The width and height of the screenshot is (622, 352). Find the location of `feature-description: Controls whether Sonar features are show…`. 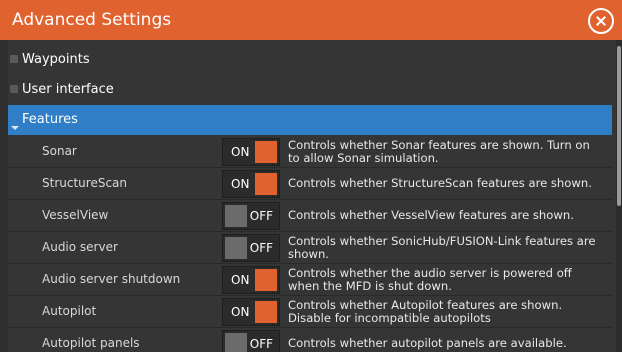

feature-description: Controls whether Sonar features are show… is located at coordinates (439, 151).